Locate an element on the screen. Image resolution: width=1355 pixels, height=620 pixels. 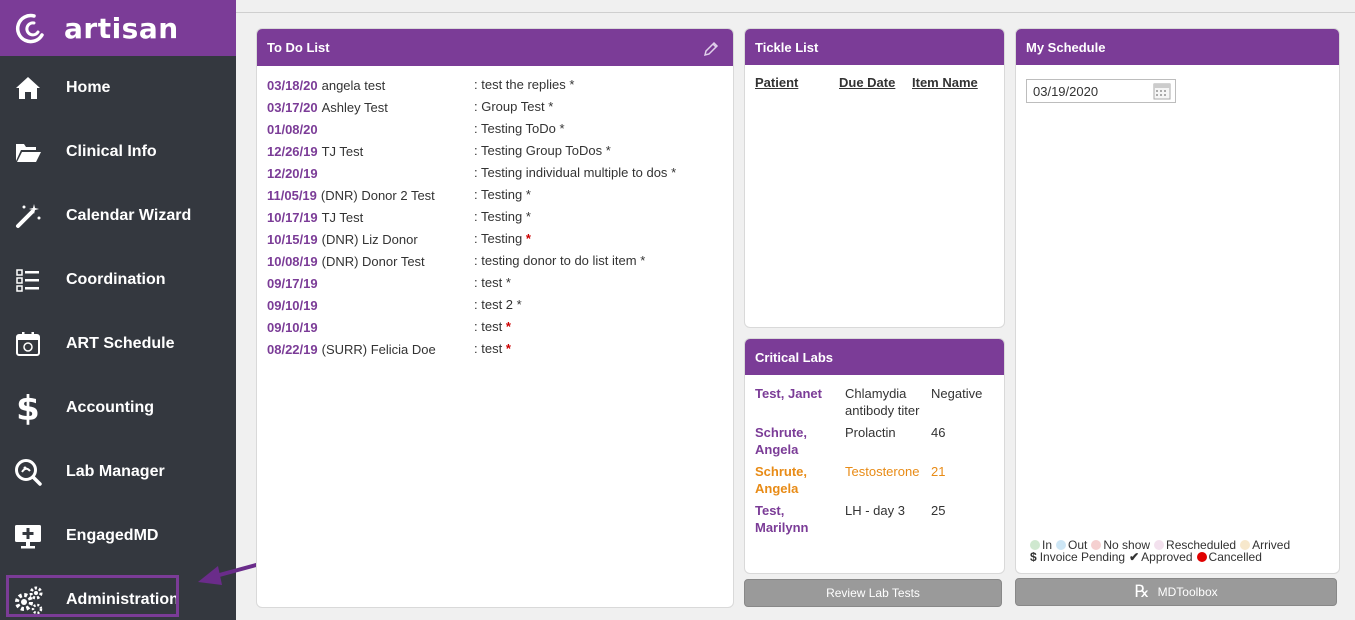
nav-clinical-info: Clinical Info is located at coordinates (118, 152).